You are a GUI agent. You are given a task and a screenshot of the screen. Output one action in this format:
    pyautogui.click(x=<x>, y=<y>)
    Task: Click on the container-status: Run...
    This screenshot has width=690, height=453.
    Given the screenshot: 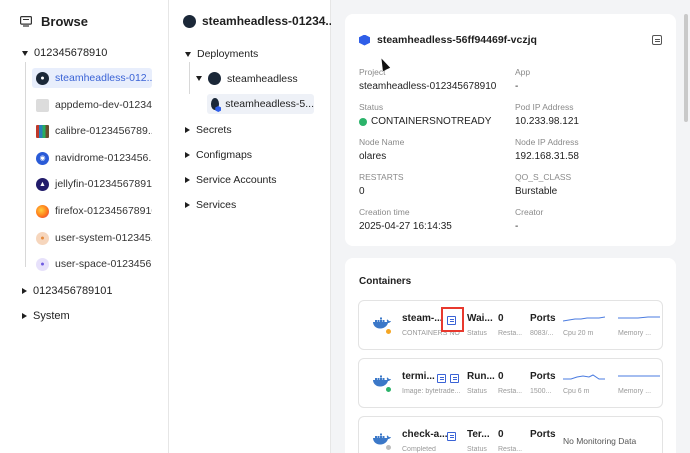 What is the action you would take?
    pyautogui.click(x=481, y=376)
    